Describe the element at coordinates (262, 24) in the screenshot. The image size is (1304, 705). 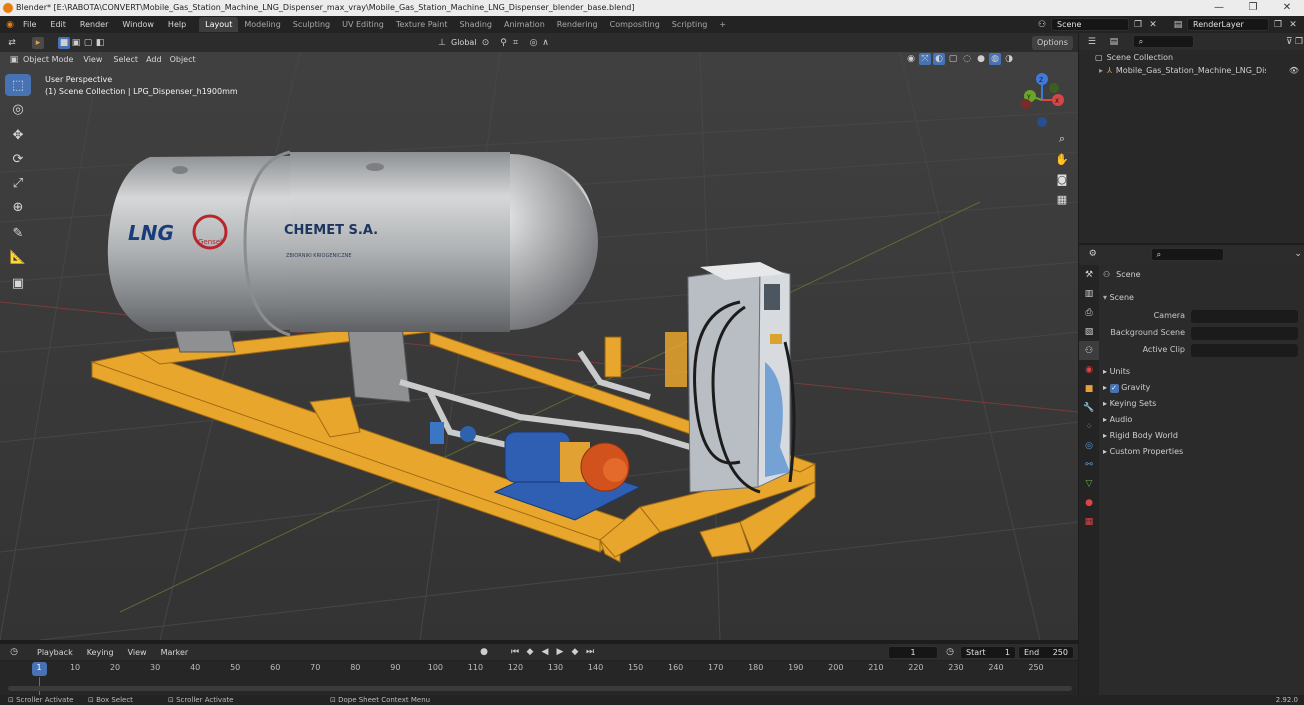
I see `tab-modeling: Modeling` at that location.